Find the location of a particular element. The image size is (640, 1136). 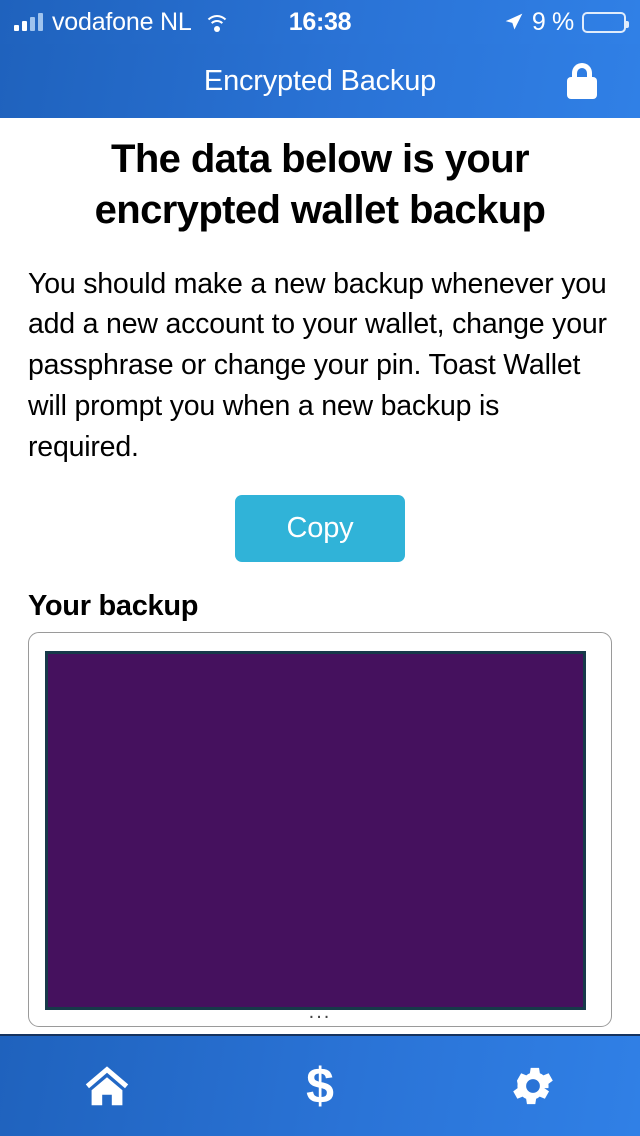

page-title: Encrypted Backup is located at coordinates (320, 80).